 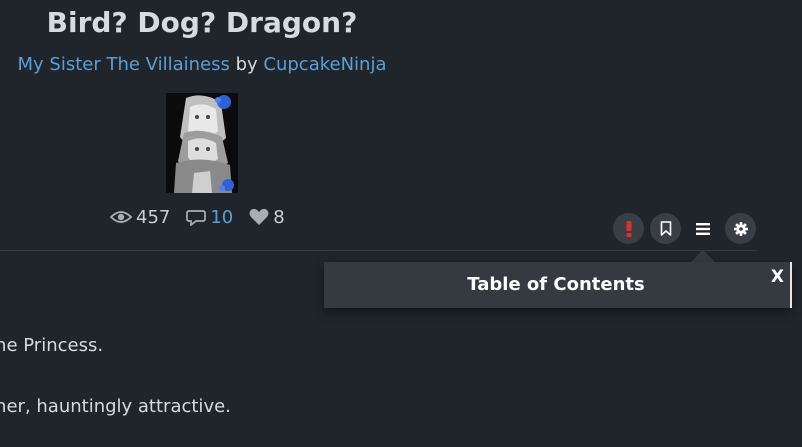 I want to click on views-count: 457, so click(x=153, y=217).